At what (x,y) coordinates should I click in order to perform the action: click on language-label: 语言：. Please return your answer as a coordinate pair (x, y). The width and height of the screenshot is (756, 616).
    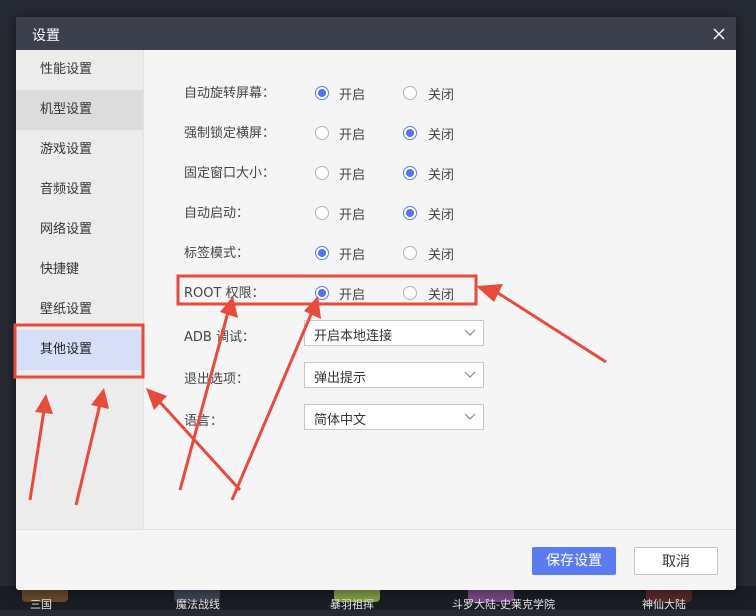
    Looking at the image, I should click on (204, 421).